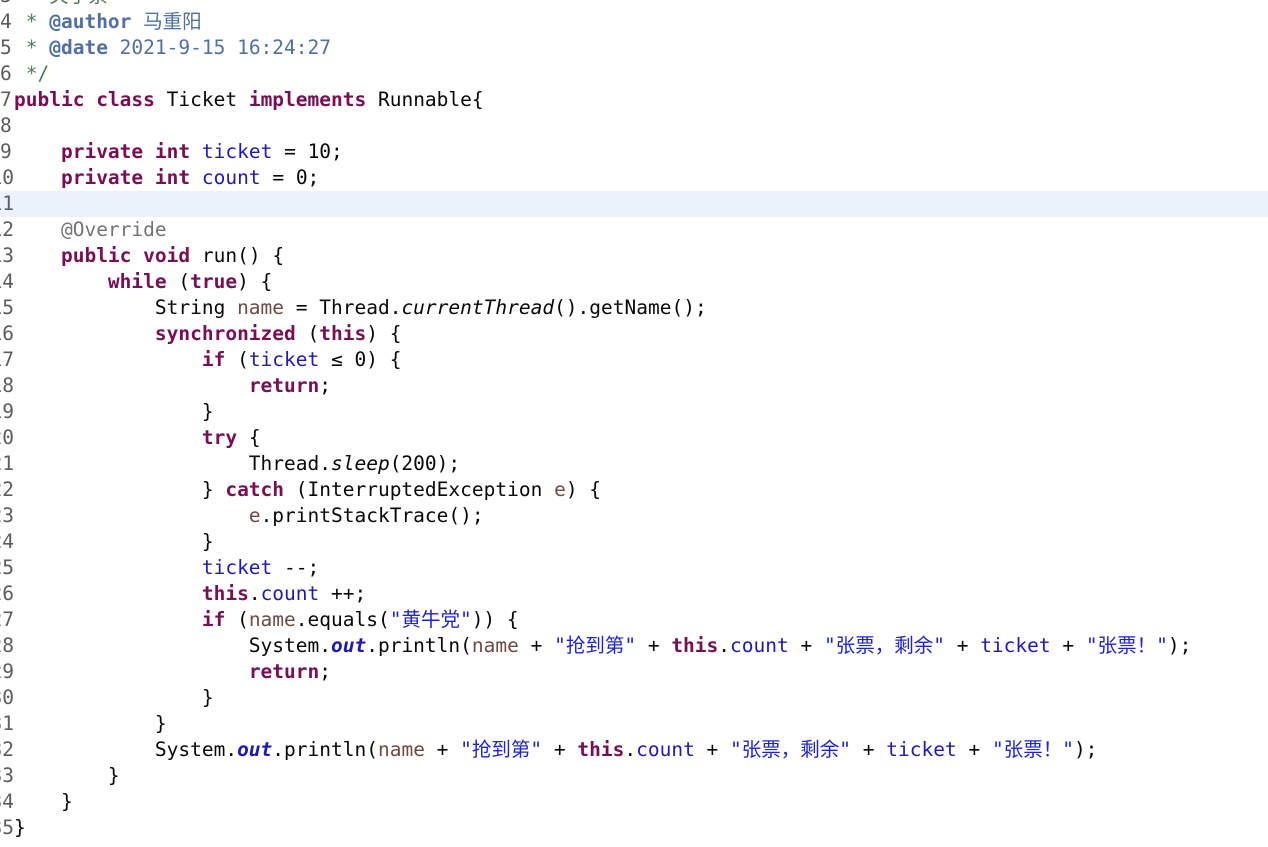 This screenshot has width=1268, height=847. What do you see at coordinates (137, 438) in the screenshot?
I see `code-text: try {` at bounding box center [137, 438].